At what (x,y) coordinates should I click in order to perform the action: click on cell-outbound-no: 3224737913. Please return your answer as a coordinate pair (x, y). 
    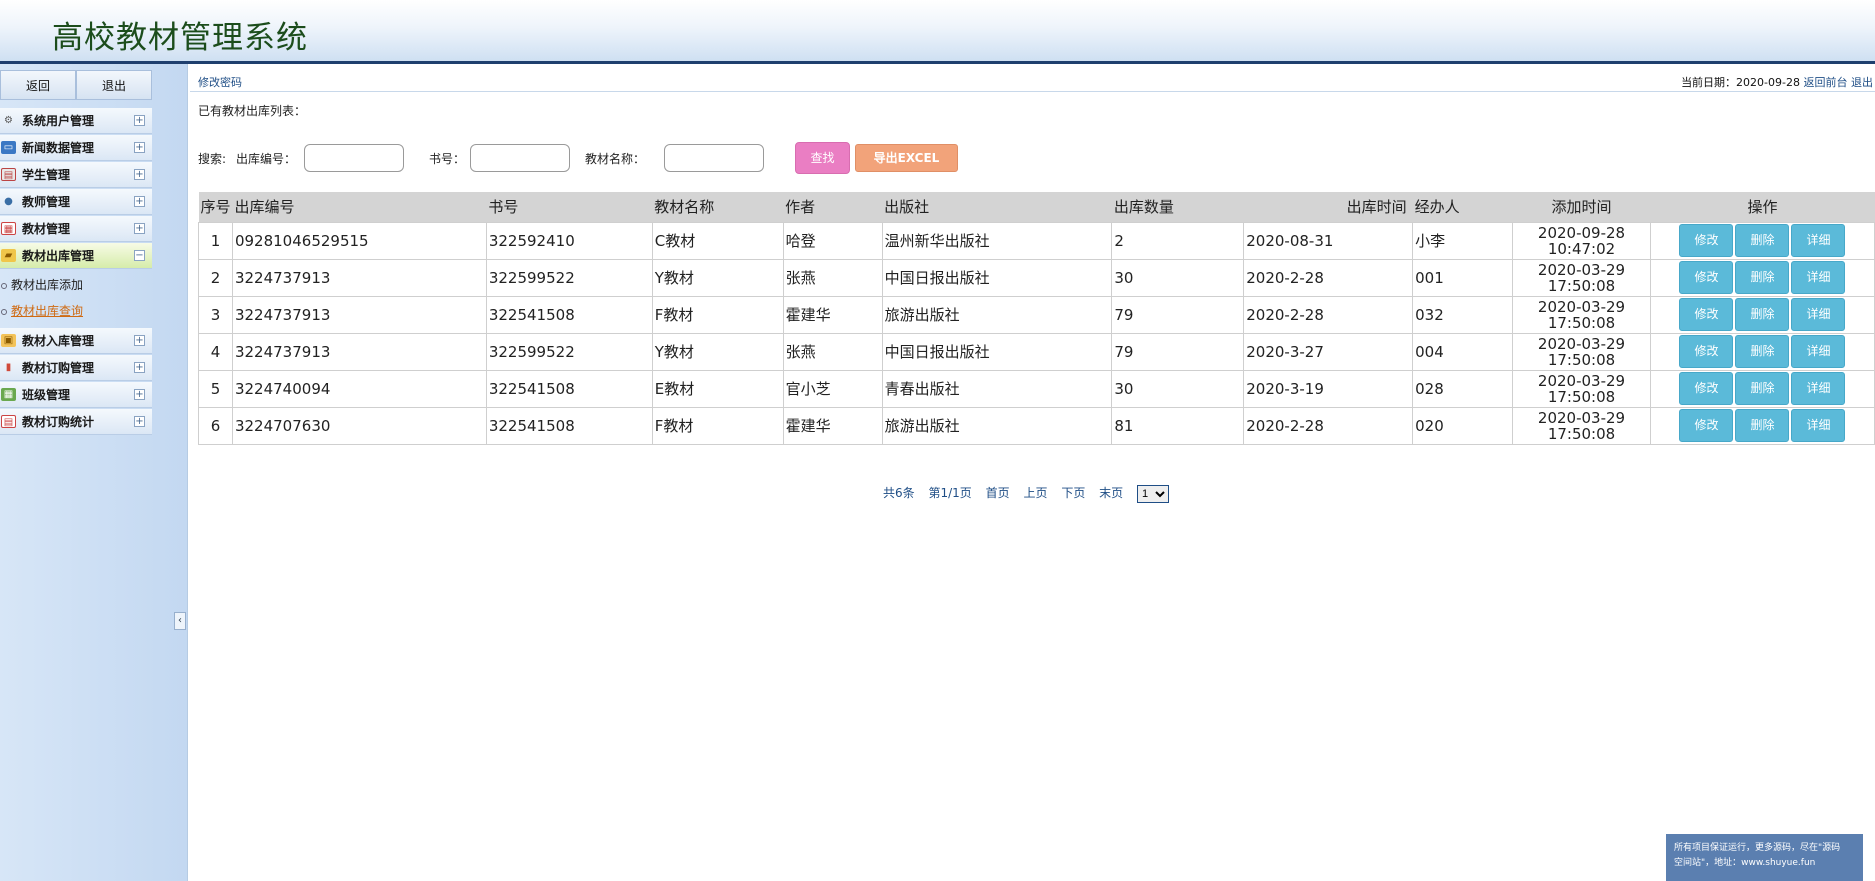
    Looking at the image, I should click on (359, 314).